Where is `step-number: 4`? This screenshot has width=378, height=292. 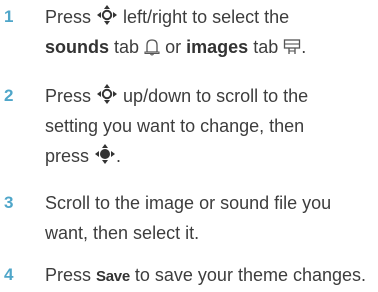
step-number: 4 is located at coordinates (9, 274).